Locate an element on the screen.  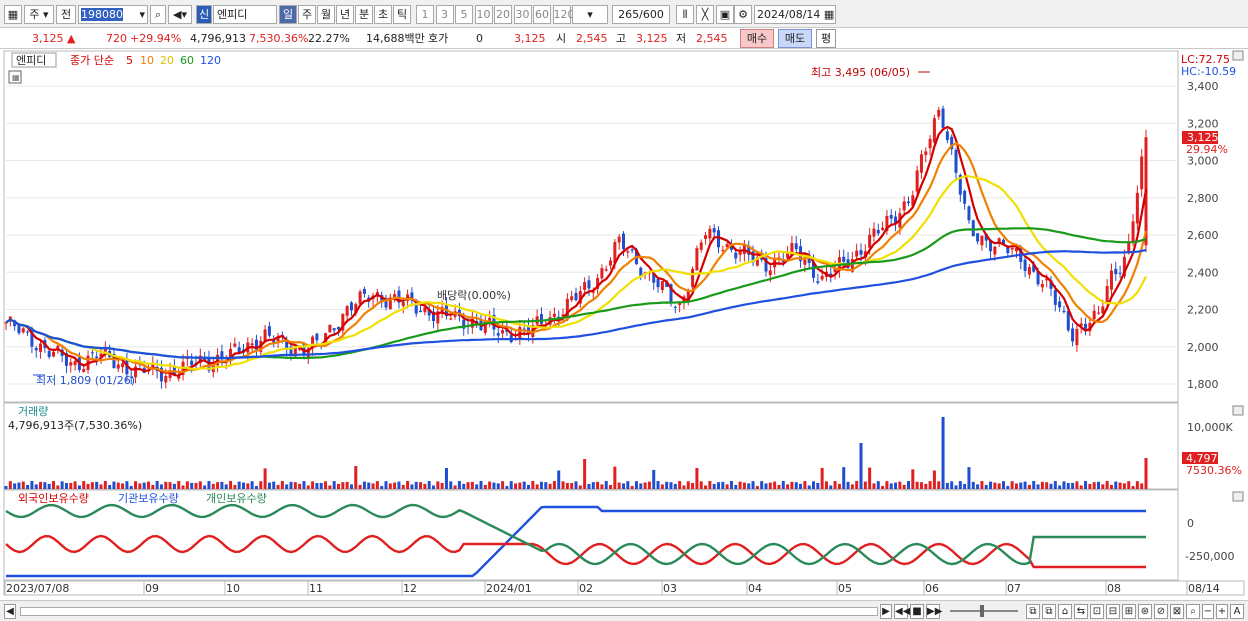
zoom-slider is located at coordinates (984, 611).